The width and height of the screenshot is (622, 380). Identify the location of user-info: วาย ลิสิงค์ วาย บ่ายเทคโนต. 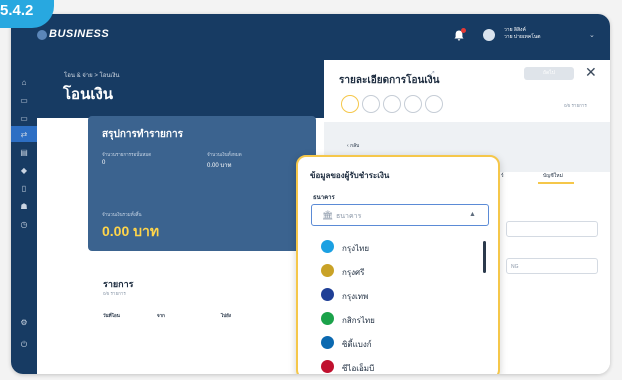
(522, 34).